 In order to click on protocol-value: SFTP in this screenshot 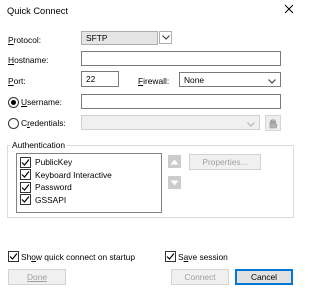, I will do `click(97, 38)`.